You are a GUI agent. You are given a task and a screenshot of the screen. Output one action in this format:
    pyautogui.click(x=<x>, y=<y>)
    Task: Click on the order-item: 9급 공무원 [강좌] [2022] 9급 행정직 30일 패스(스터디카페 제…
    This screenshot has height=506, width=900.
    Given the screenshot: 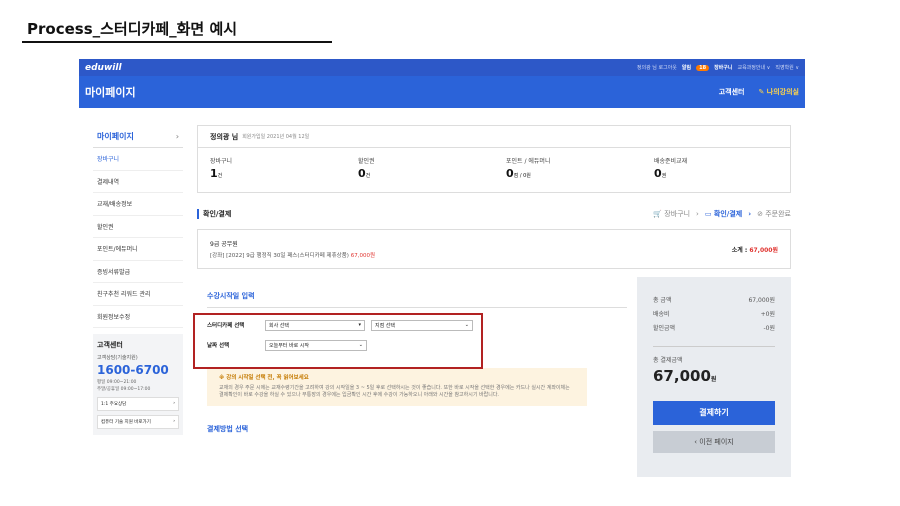 What is the action you would take?
    pyautogui.click(x=494, y=249)
    